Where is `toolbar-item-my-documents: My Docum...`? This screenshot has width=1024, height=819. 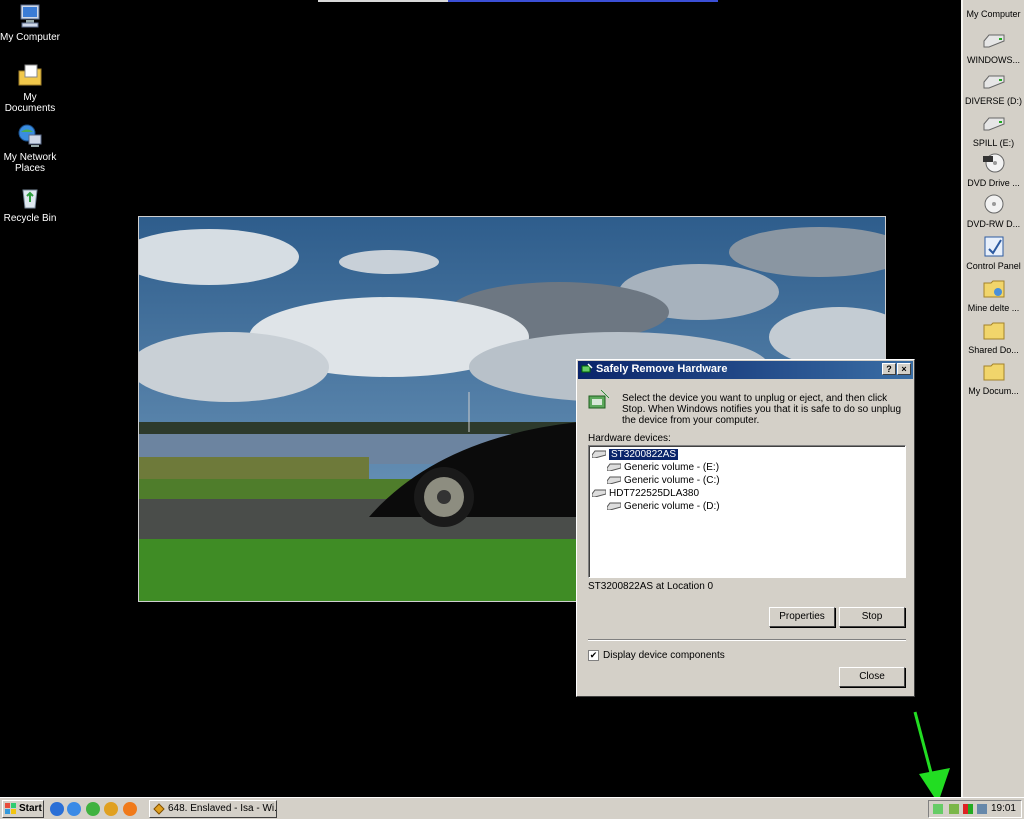 toolbar-item-my-documents: My Docum... is located at coordinates (993, 378).